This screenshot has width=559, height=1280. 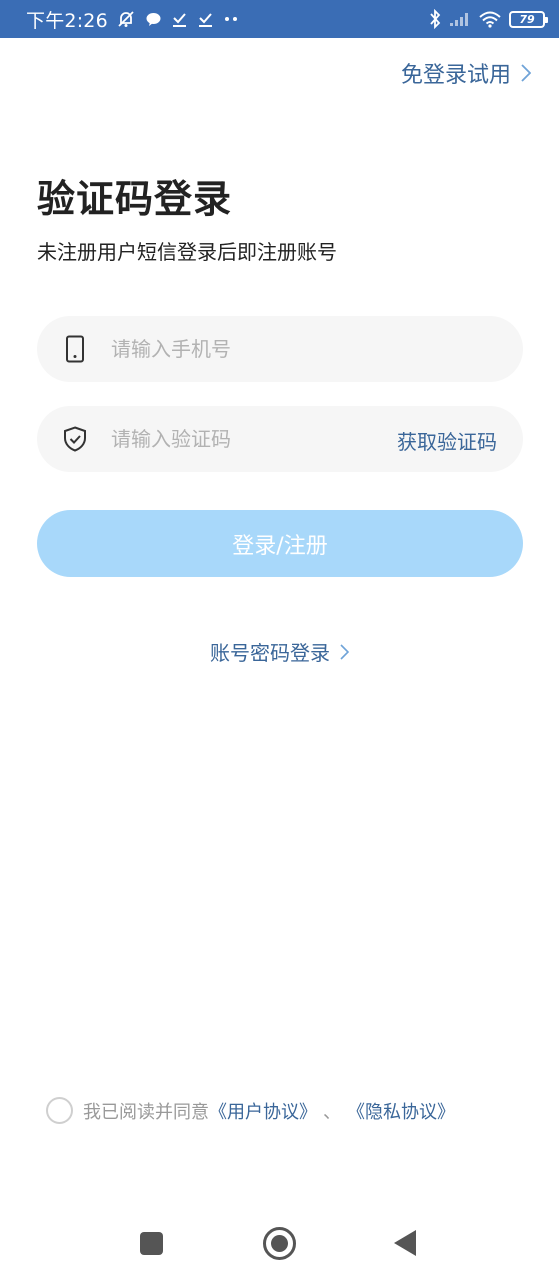 I want to click on home-dot, so click(x=279, y=1243).